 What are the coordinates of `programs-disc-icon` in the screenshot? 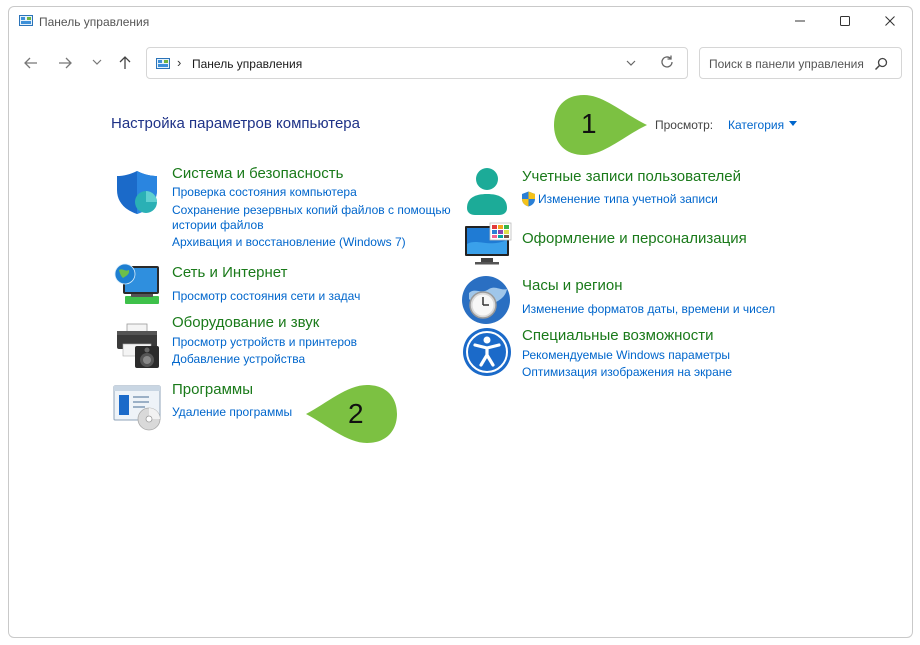 It's located at (137, 407).